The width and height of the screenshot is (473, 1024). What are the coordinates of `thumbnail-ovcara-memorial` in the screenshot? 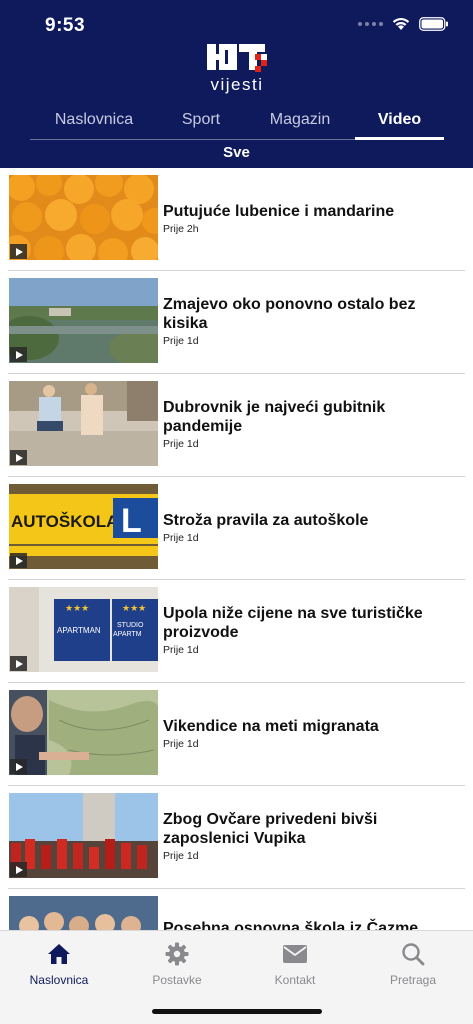 It's located at (83, 835).